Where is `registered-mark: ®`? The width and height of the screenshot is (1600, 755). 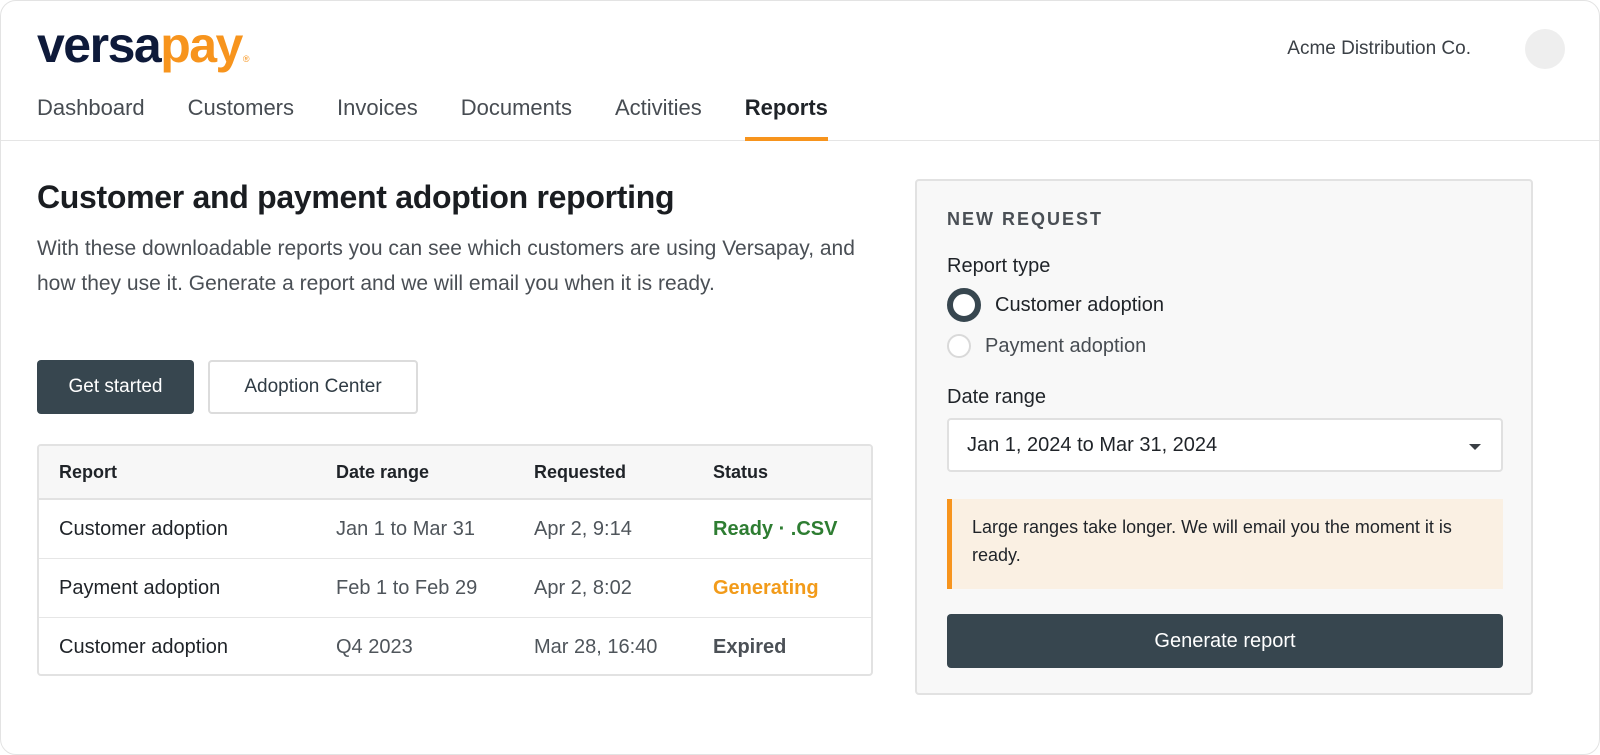 registered-mark: ® is located at coordinates (246, 59).